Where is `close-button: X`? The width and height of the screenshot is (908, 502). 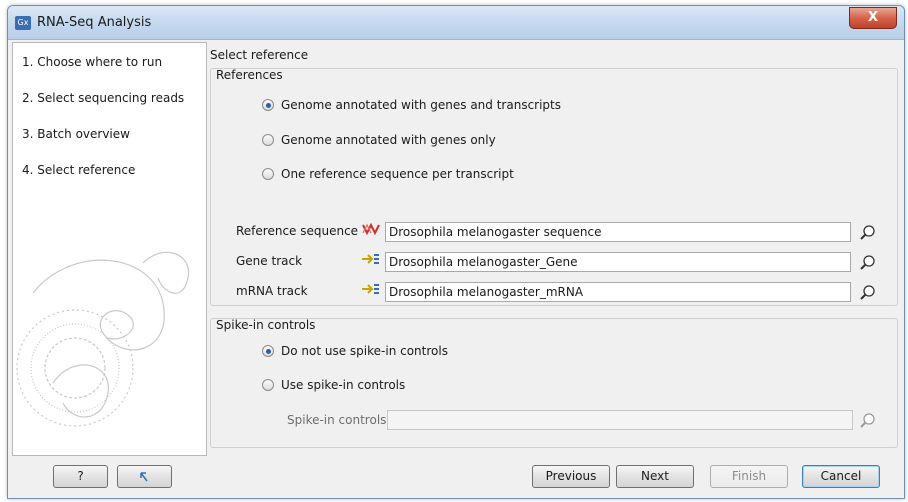
close-button: X is located at coordinates (873, 18).